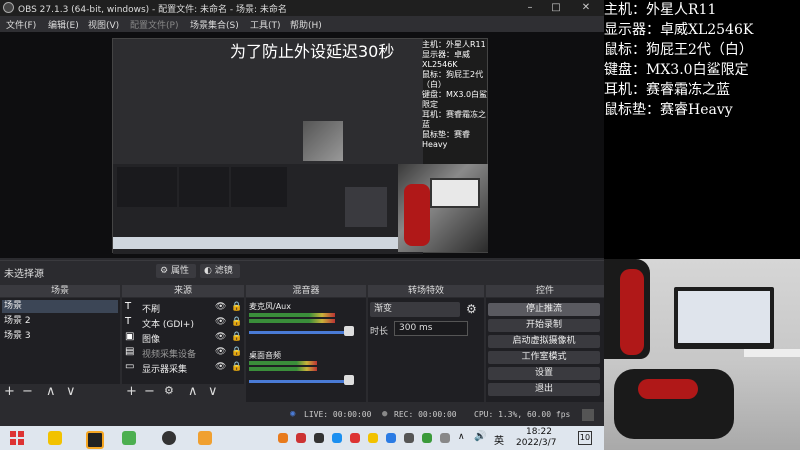 The width and height of the screenshot is (800, 450). Describe the element at coordinates (60, 306) in the screenshot. I see `scene-item: 场景` at that location.